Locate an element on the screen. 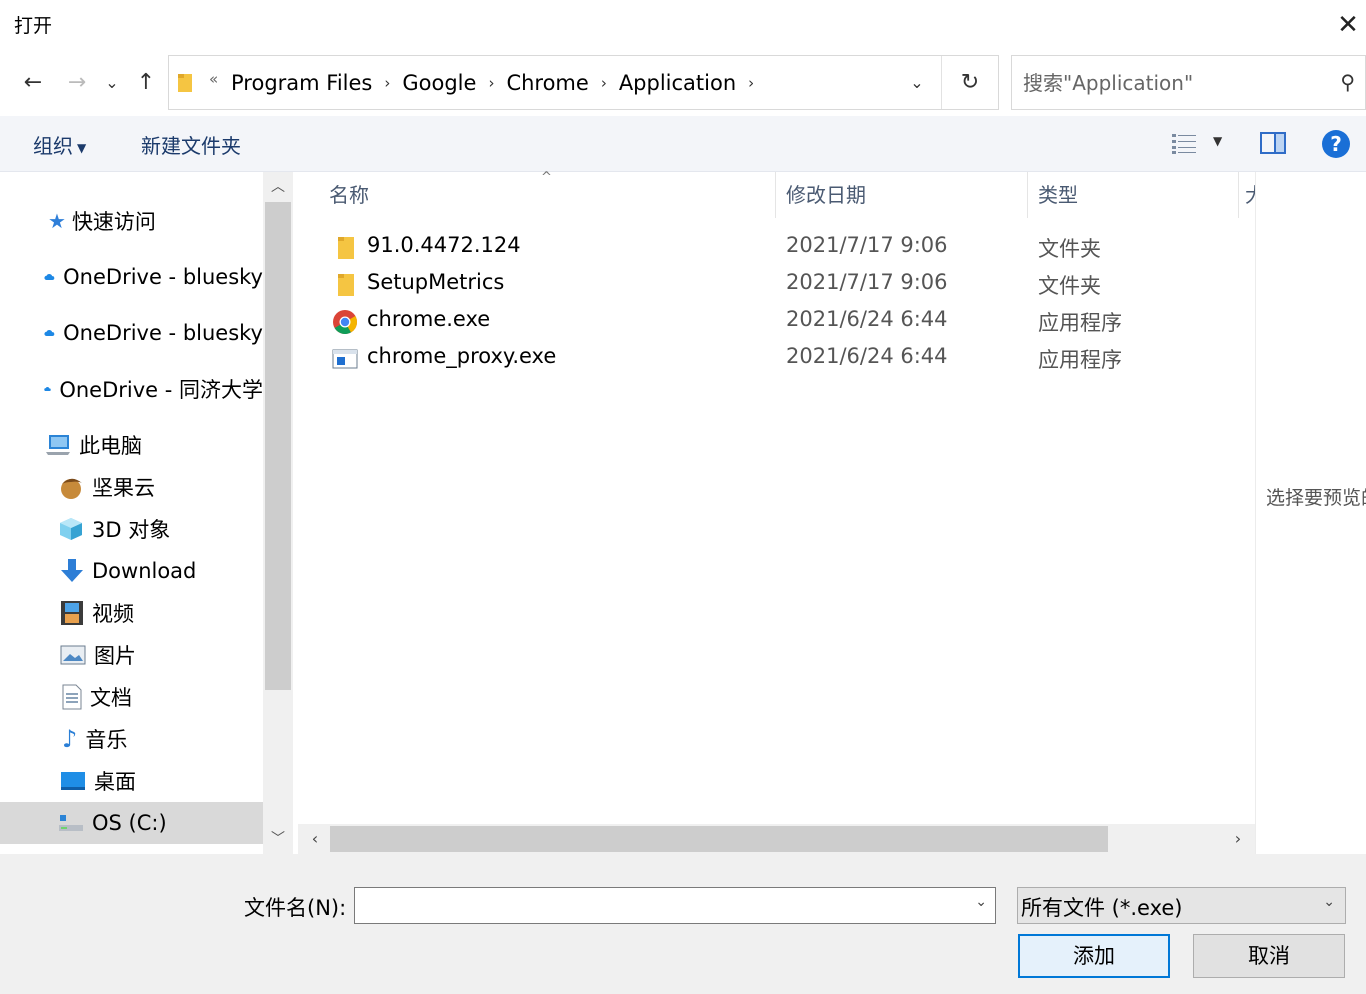 The image size is (1366, 994). picture-icon is located at coordinates (73, 655).